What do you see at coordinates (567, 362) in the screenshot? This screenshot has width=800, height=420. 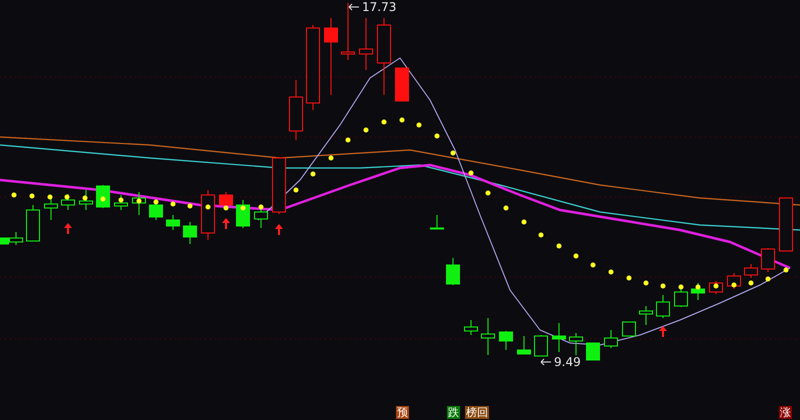 I see `price-label: 9.49` at bounding box center [567, 362].